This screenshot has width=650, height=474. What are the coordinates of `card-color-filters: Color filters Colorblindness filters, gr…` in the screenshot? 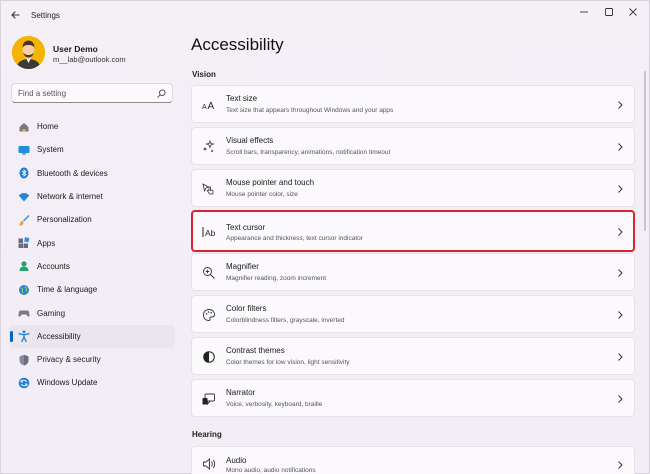 It's located at (413, 314).